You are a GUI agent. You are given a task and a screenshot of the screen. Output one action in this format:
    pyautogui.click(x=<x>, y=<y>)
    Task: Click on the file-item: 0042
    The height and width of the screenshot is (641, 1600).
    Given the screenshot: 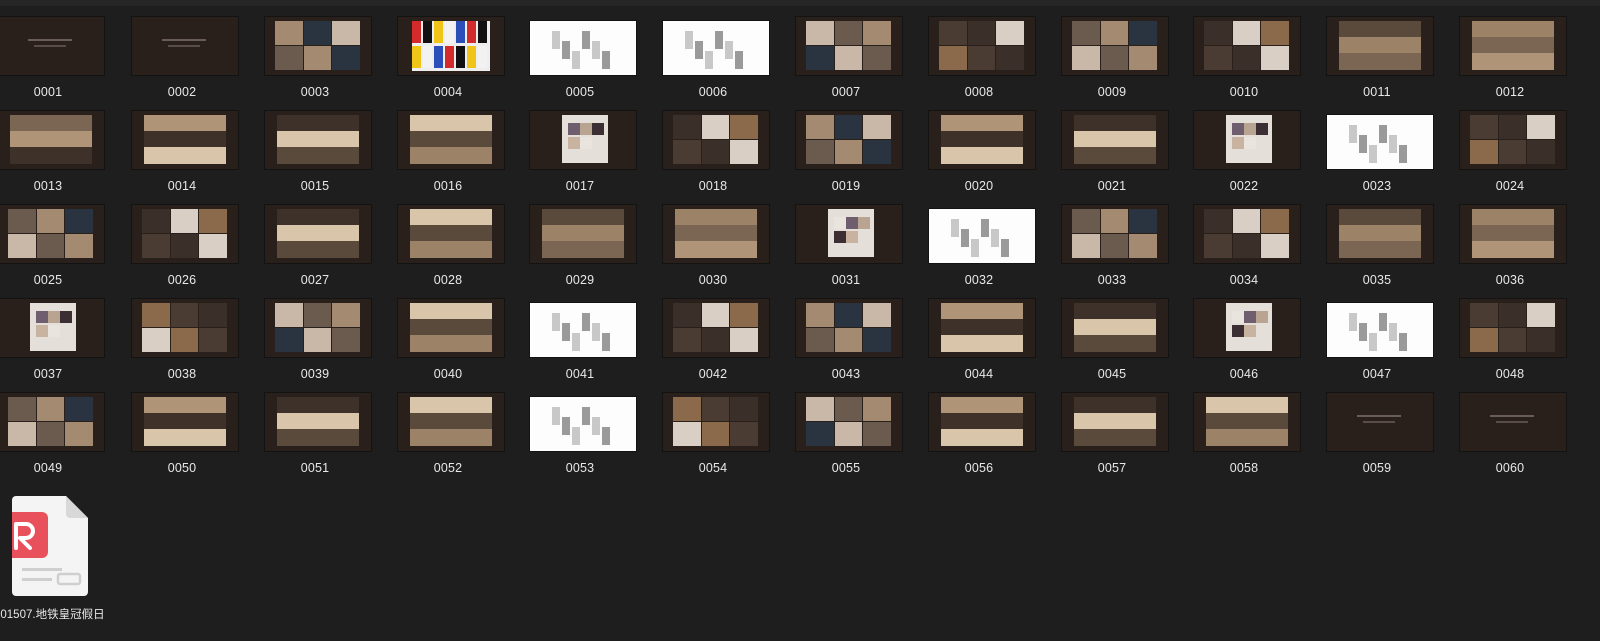 What is the action you would take?
    pyautogui.click(x=713, y=340)
    